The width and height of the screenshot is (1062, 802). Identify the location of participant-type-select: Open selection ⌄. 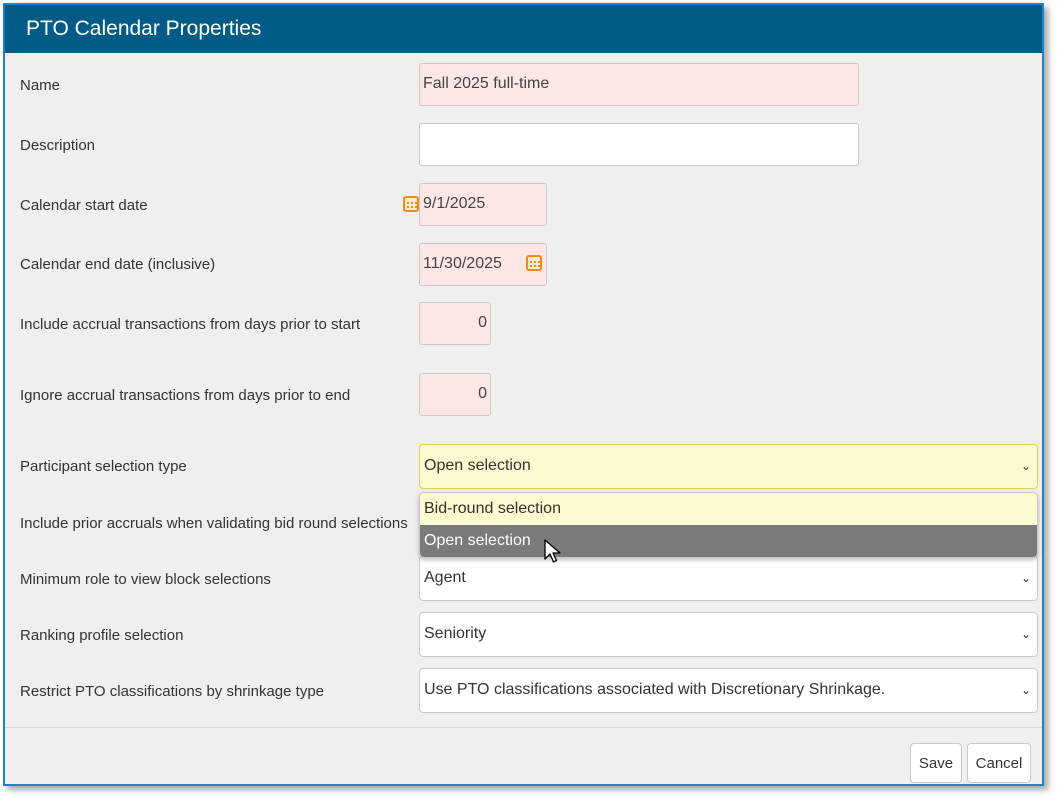
(728, 466).